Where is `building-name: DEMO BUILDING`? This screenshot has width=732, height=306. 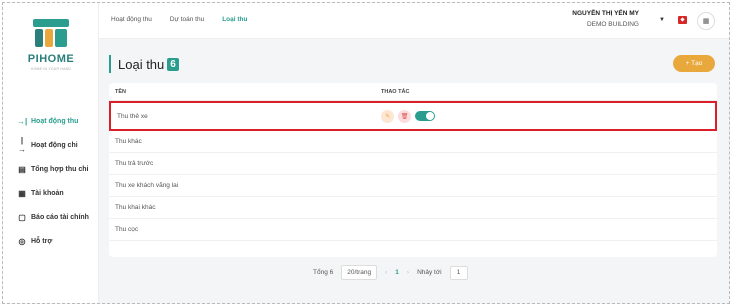
building-name: DEMO BUILDING is located at coordinates (612, 24).